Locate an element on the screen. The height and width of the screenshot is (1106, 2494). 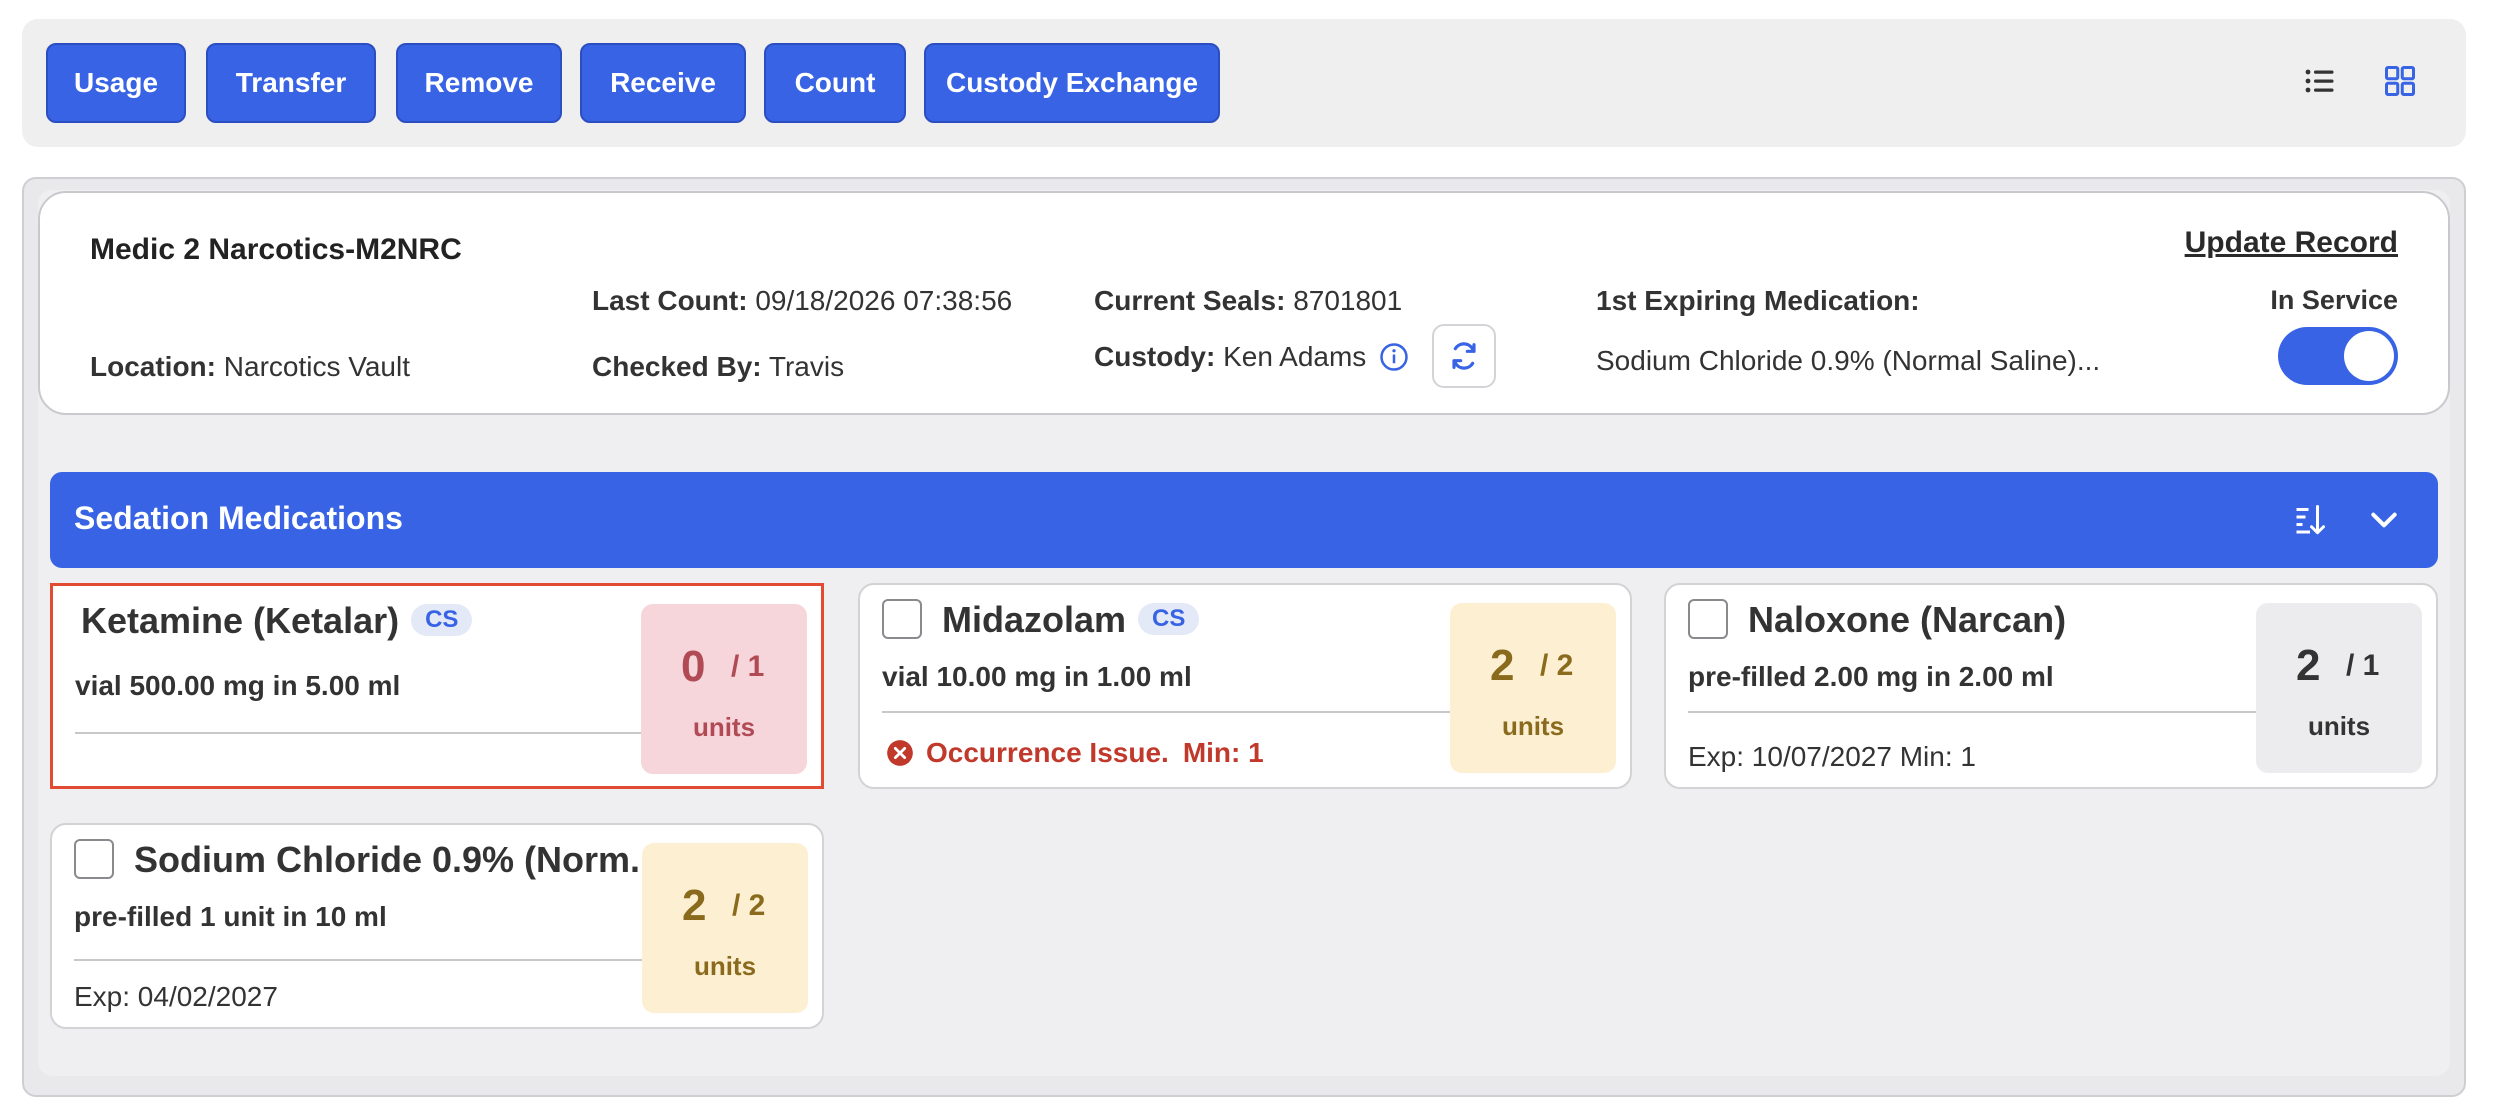
in-service-toggle is located at coordinates (2338, 356).